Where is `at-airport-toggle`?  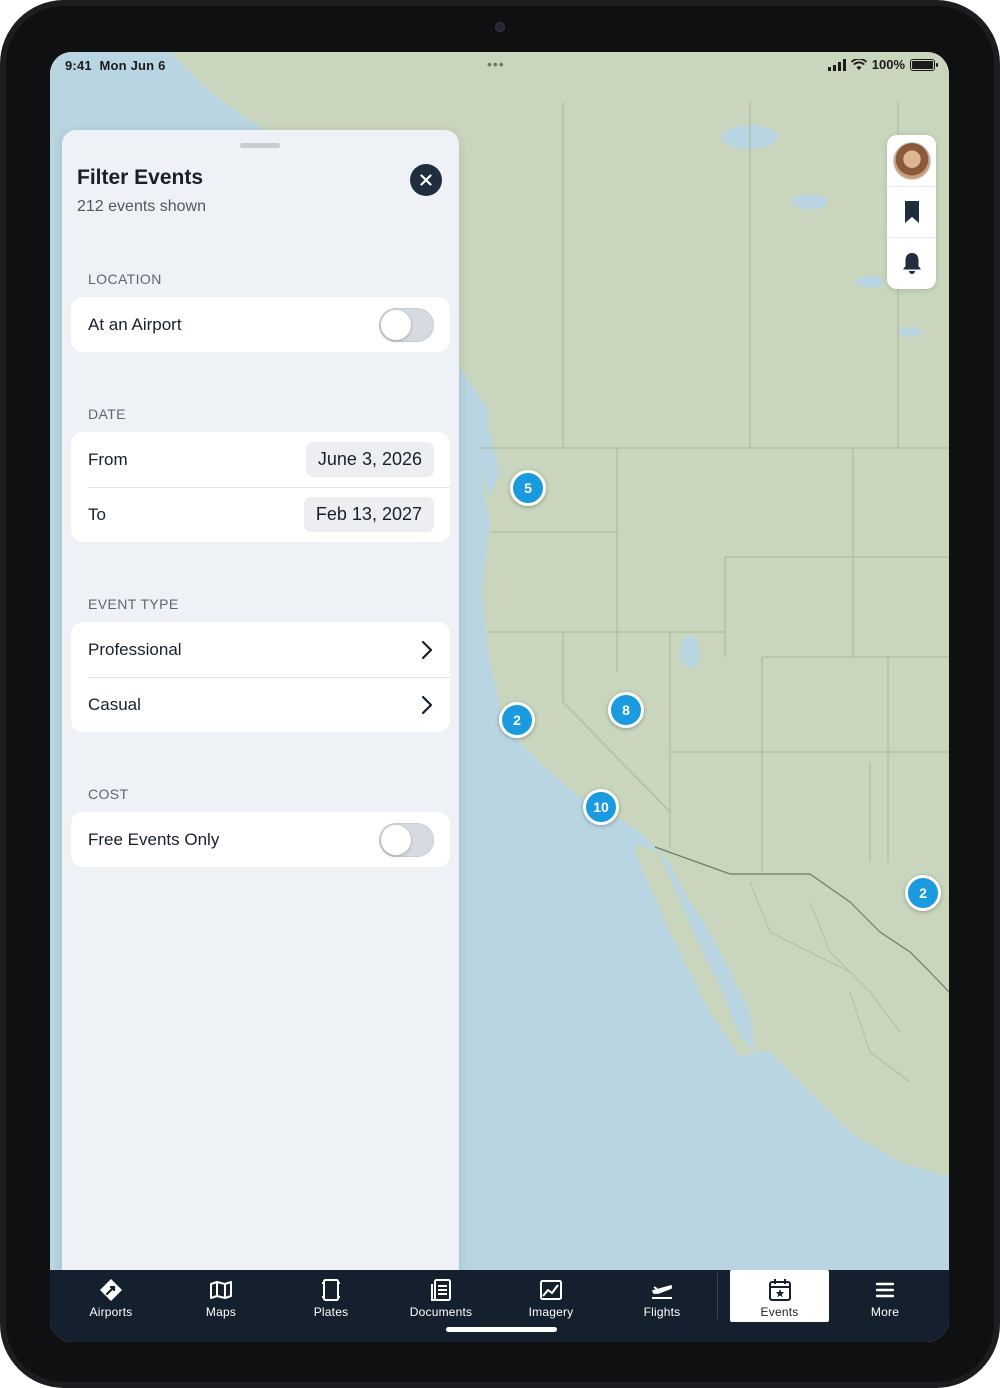 at-airport-toggle is located at coordinates (406, 324).